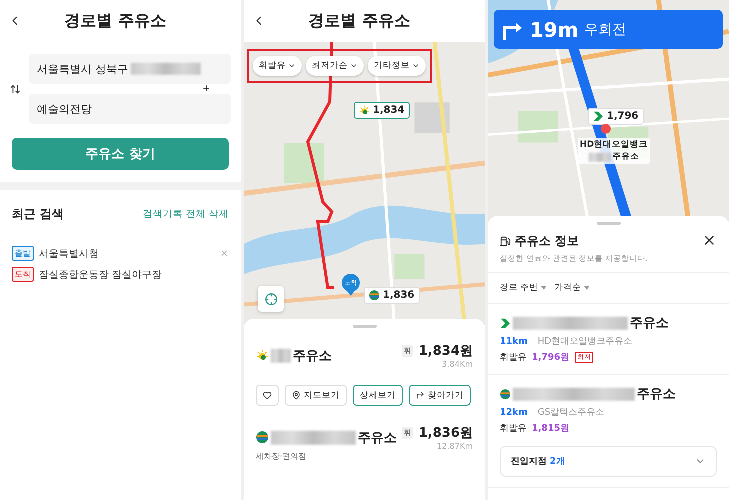 The width and height of the screenshot is (729, 500). What do you see at coordinates (397, 66) in the screenshot?
I see `filter-dropdown: 기타정보` at bounding box center [397, 66].